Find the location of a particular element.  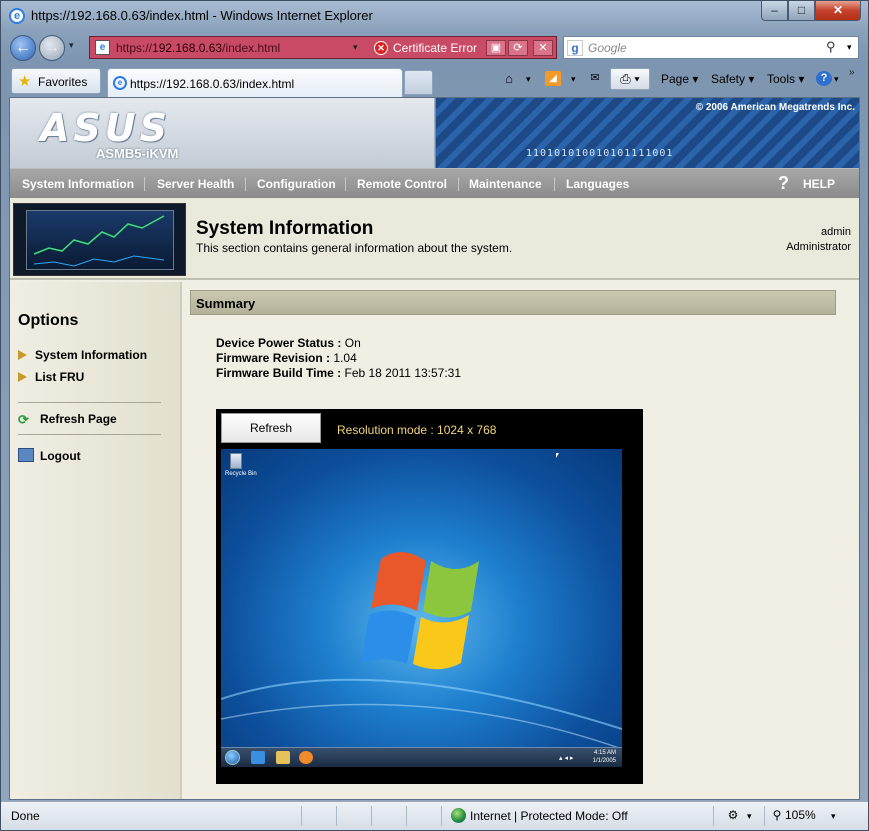

logout-link: Logout is located at coordinates (49, 455).